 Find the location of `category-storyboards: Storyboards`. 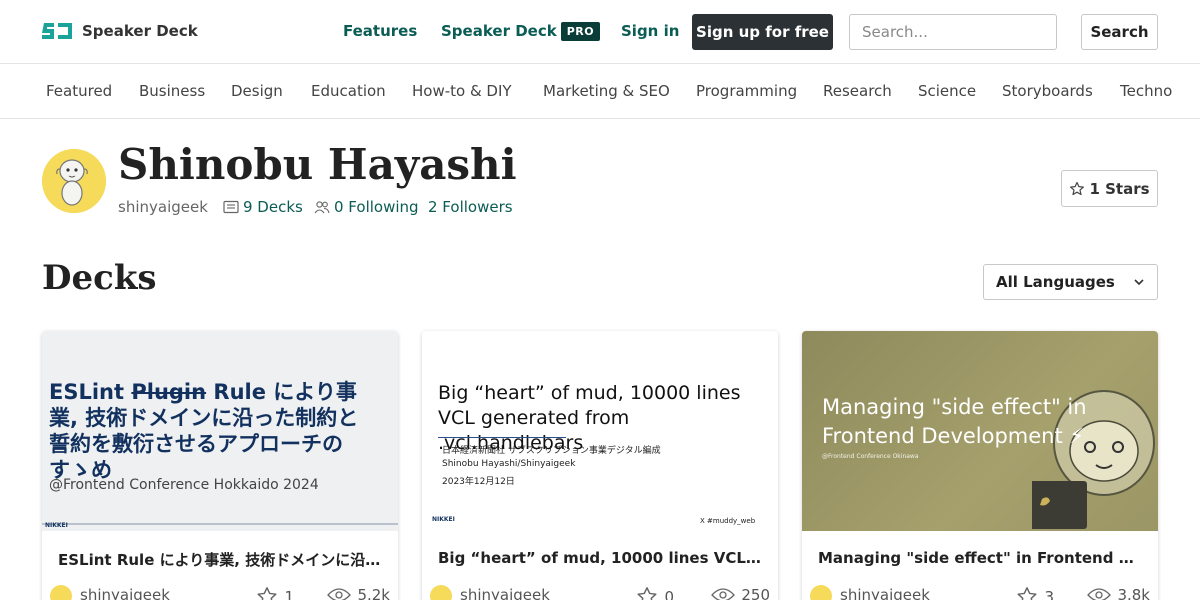

category-storyboards: Storyboards is located at coordinates (1047, 91).